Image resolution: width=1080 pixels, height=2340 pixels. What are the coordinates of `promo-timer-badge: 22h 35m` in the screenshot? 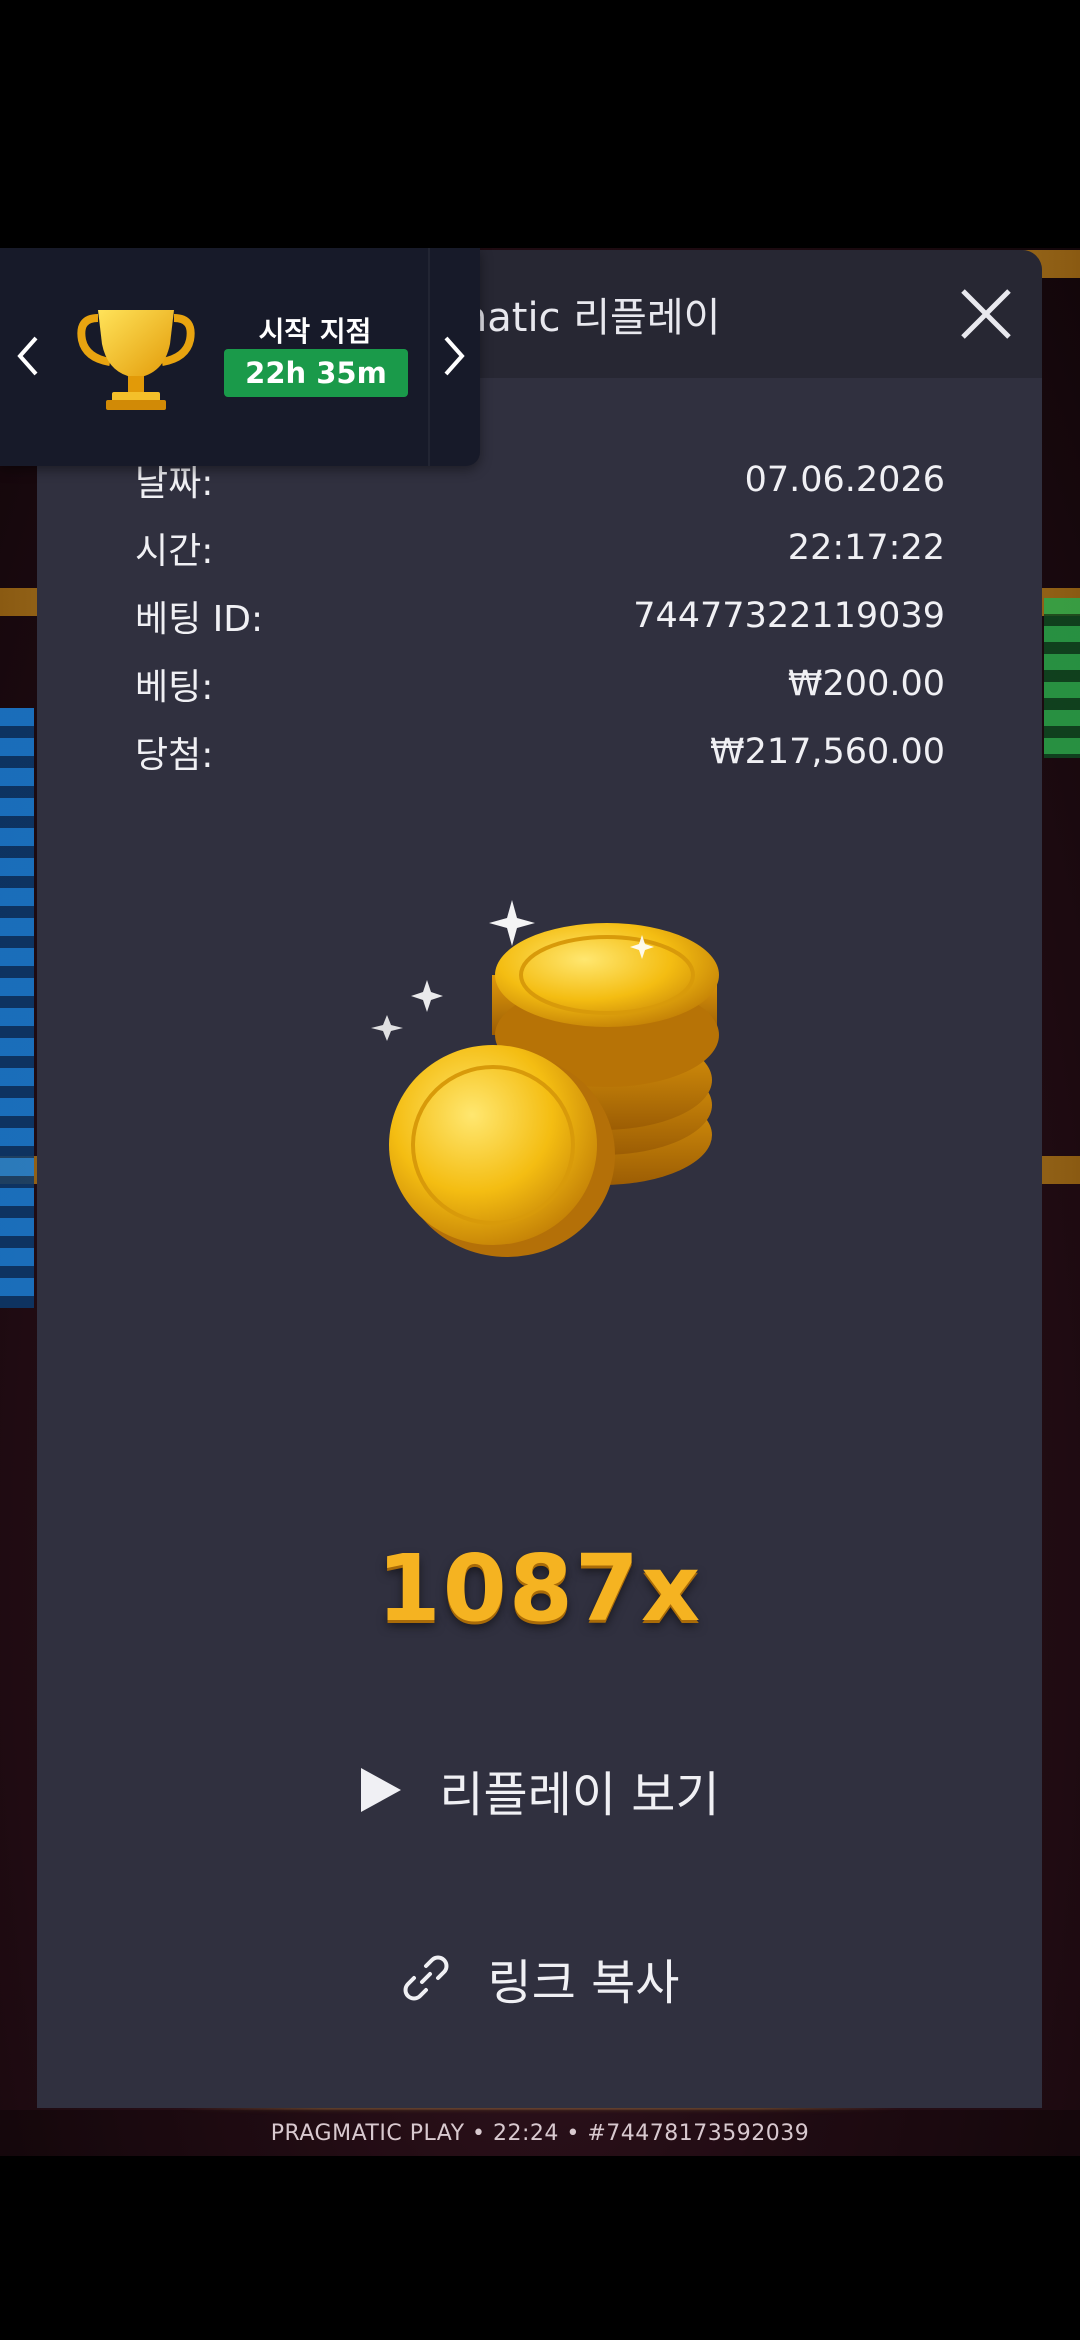 It's located at (316, 373).